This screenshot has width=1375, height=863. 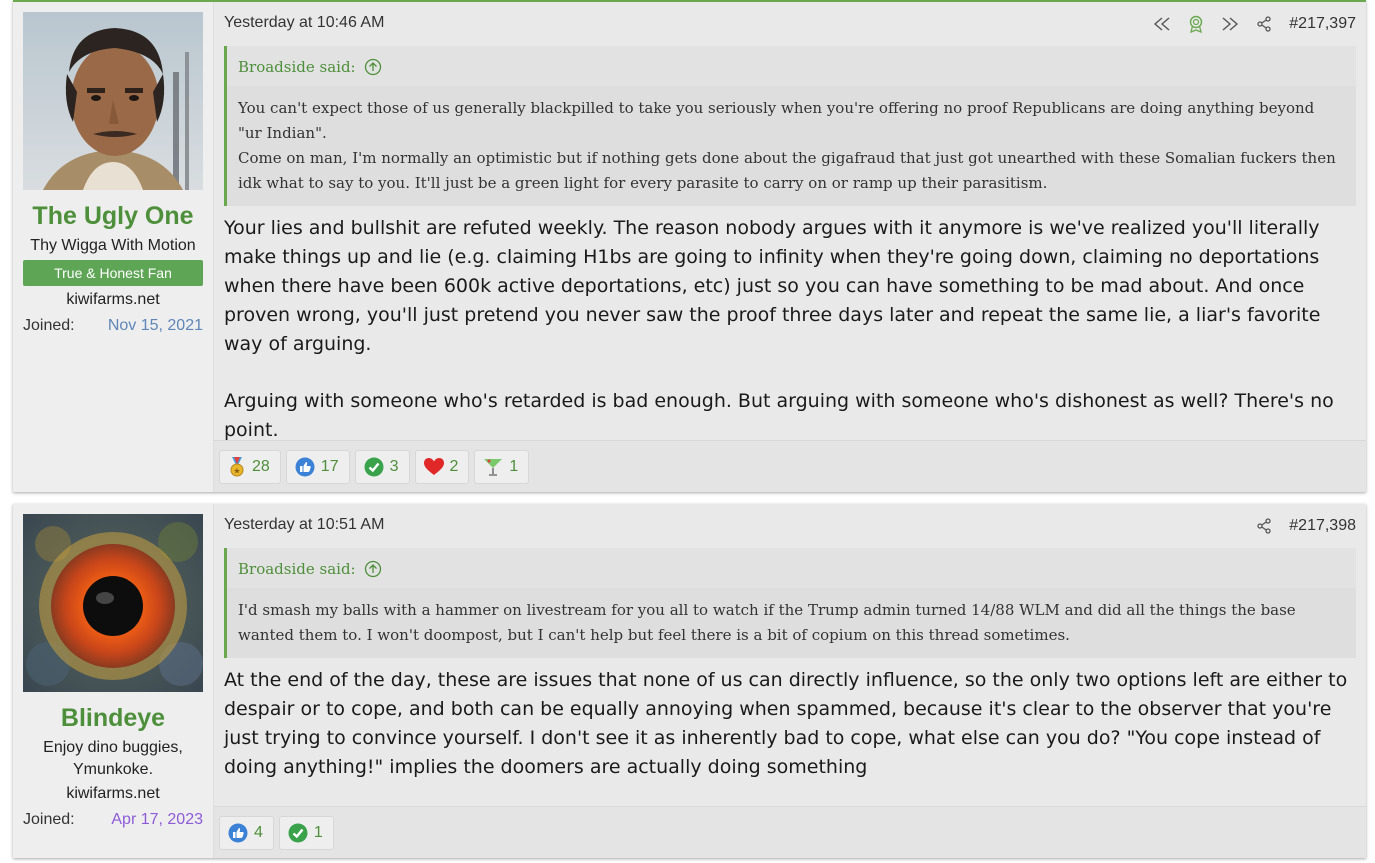 What do you see at coordinates (454, 466) in the screenshot?
I see `reaction-count: 2` at bounding box center [454, 466].